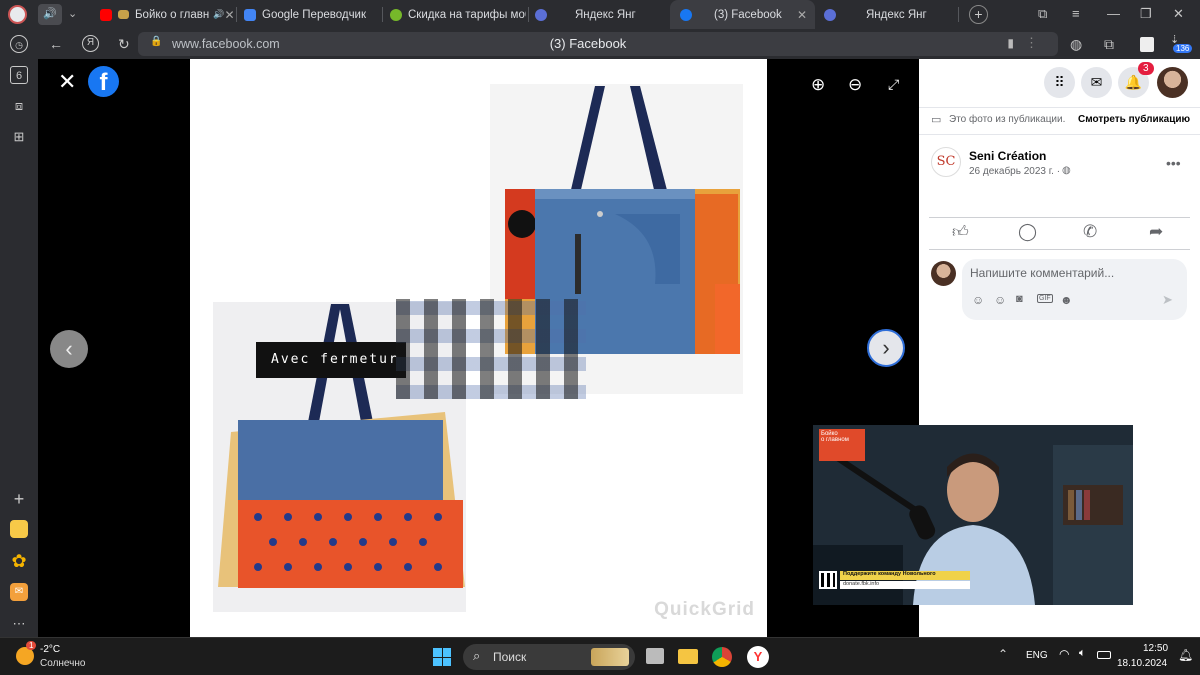 This screenshot has width=1200, height=675. I want to click on avatar-sticker-icon: ☺, so click(978, 300).